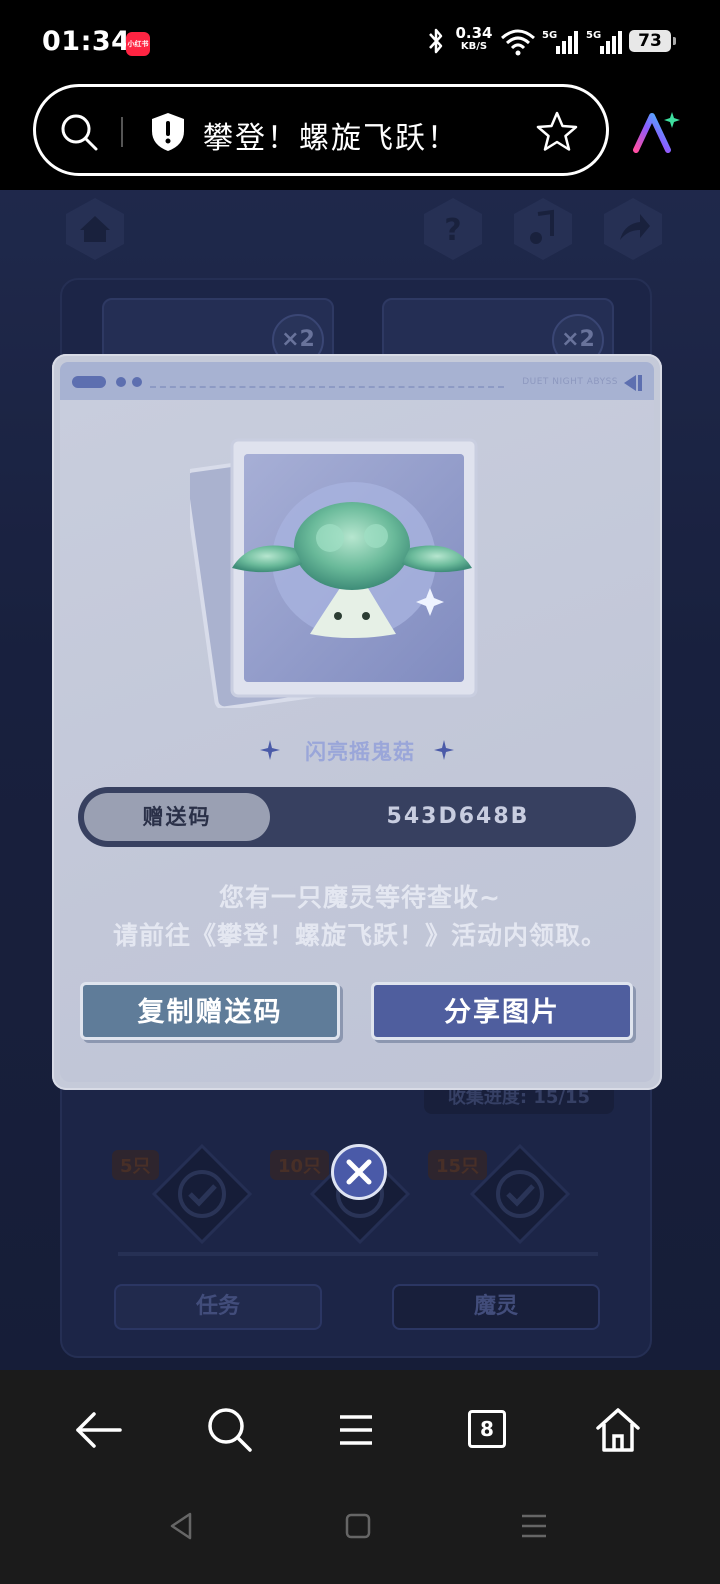 The height and width of the screenshot is (1584, 720). Describe the element at coordinates (560, 42) in the screenshot. I see `signal-5g-sim1-icon: 5G` at that location.